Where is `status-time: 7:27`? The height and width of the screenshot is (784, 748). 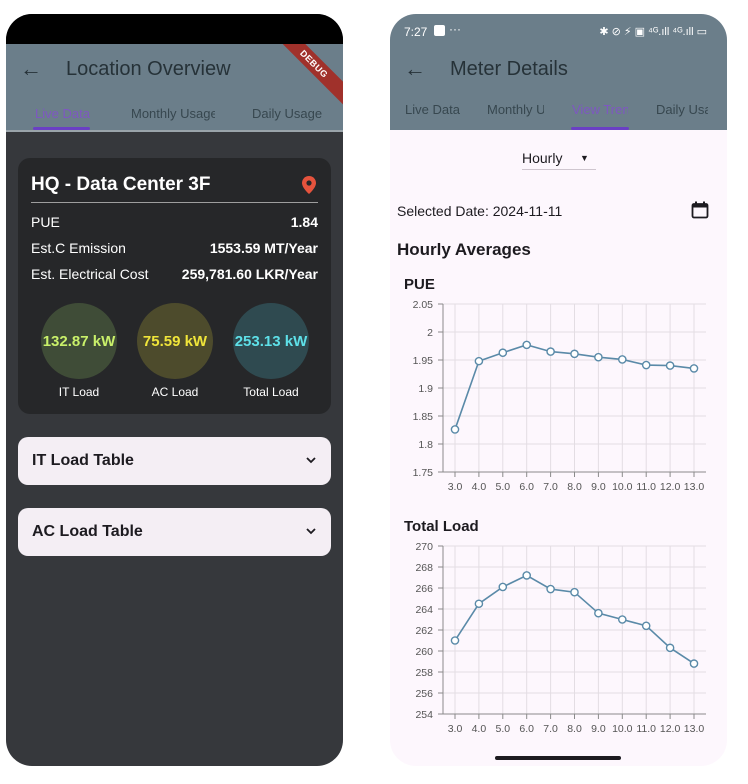
status-time: 7:27 is located at coordinates (416, 32).